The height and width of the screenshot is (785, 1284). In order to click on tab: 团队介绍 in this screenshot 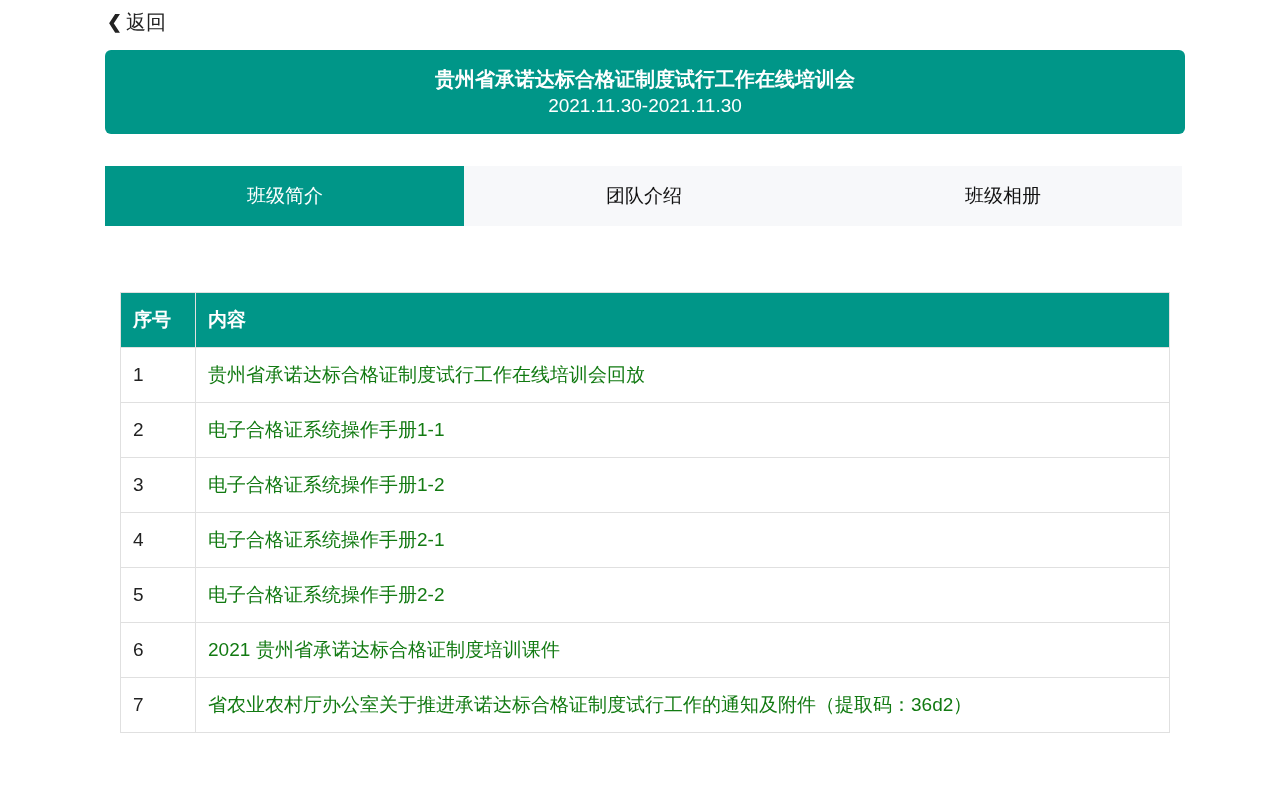, I will do `click(643, 196)`.